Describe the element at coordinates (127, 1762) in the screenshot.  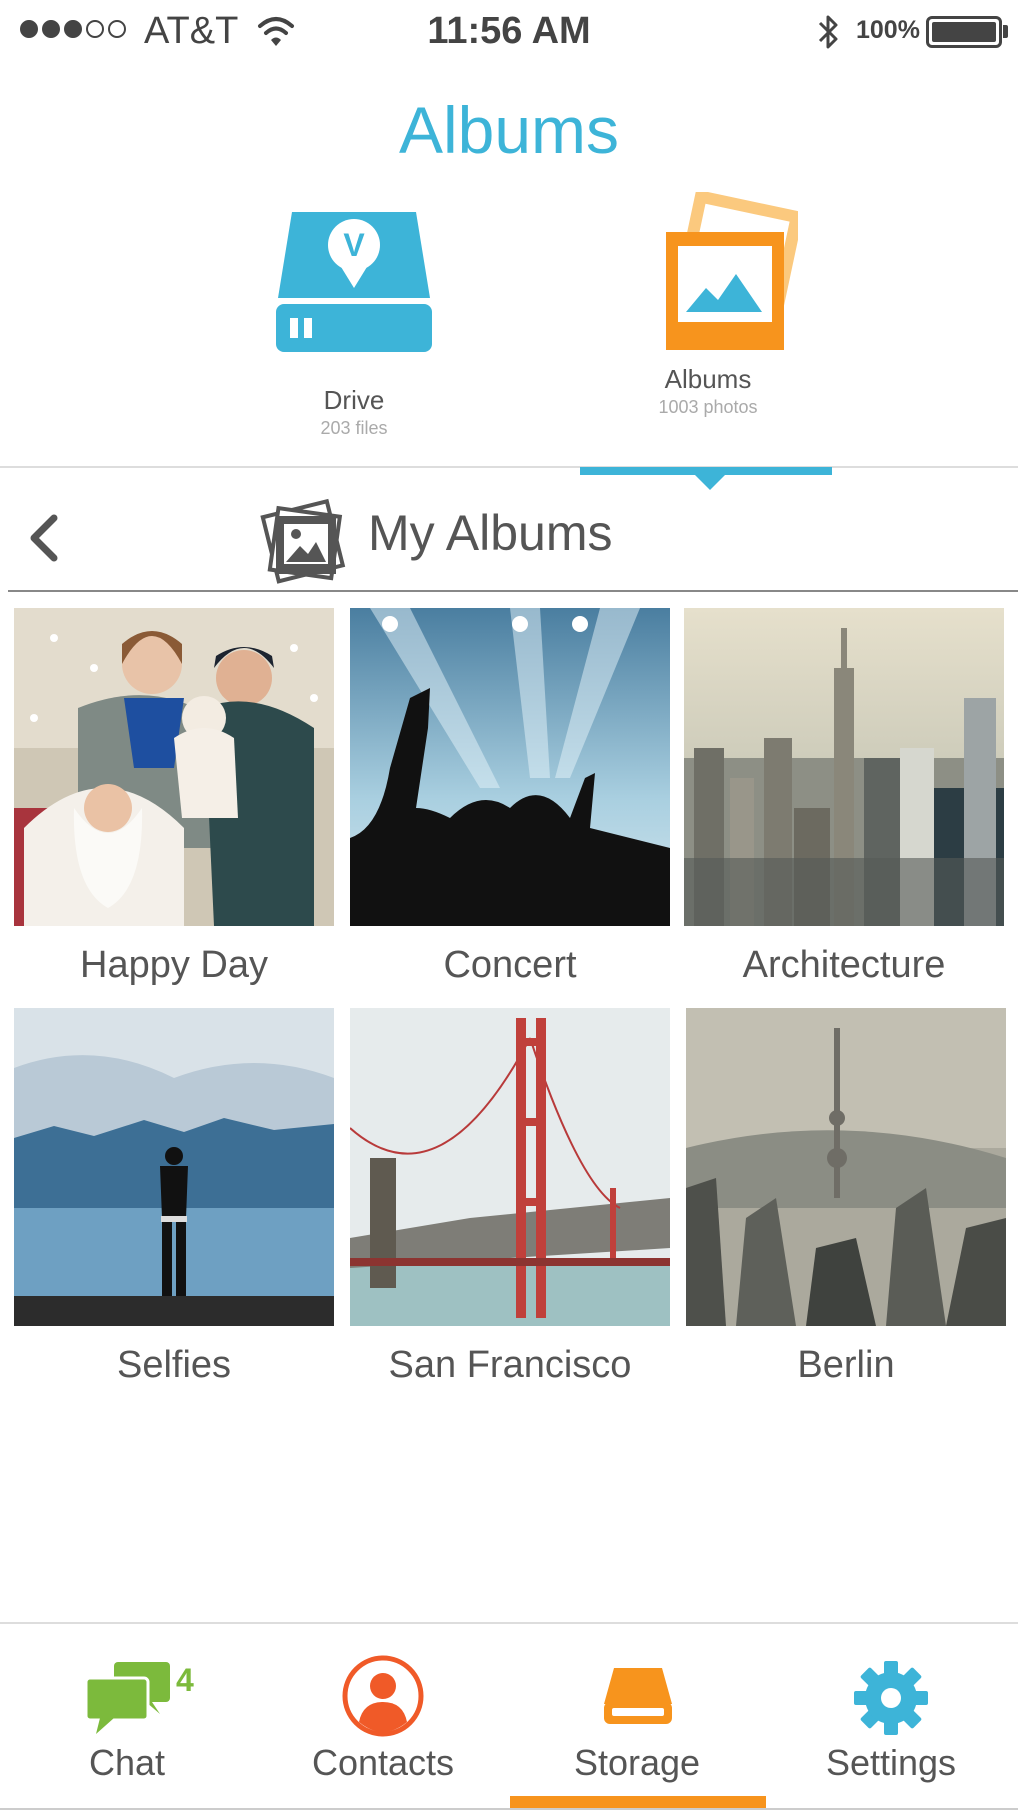
I see `tab-label: Chat` at that location.